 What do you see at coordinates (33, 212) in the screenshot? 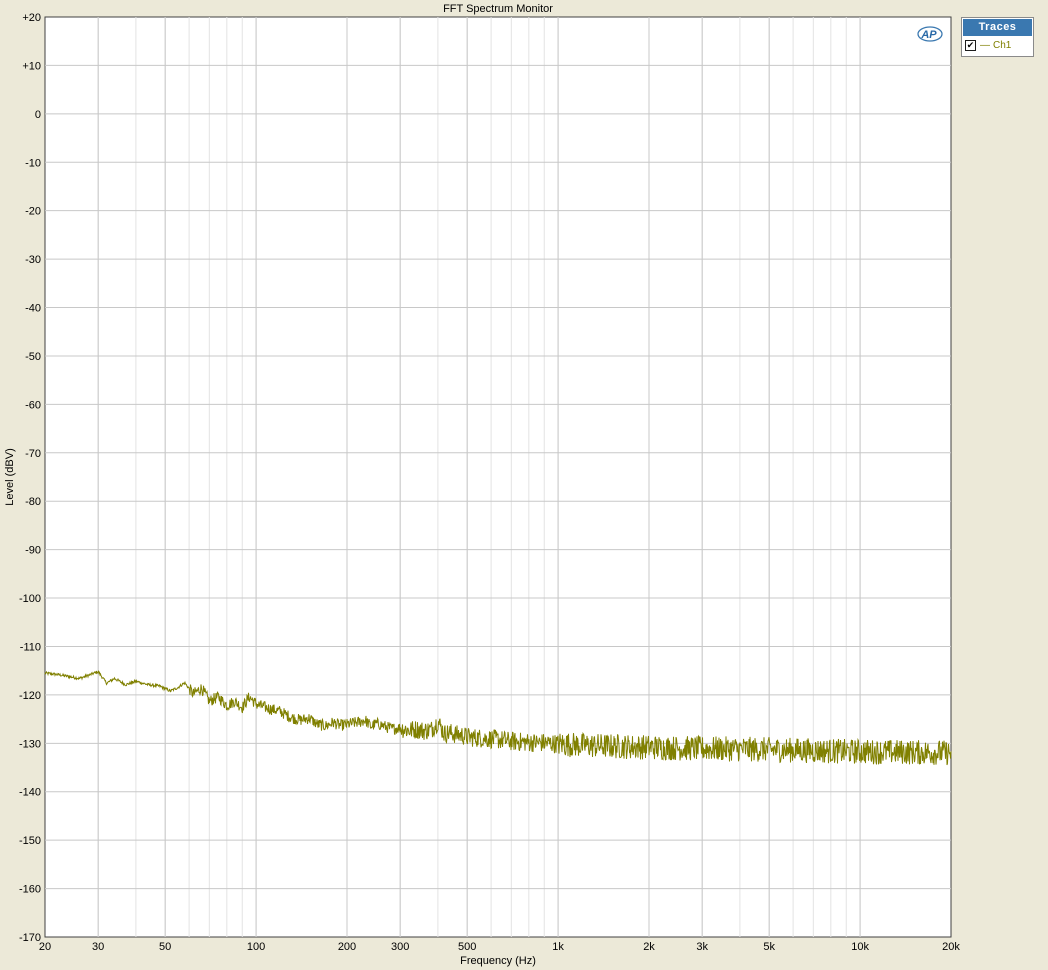
I see `y-tick-label: -20` at bounding box center [33, 212].